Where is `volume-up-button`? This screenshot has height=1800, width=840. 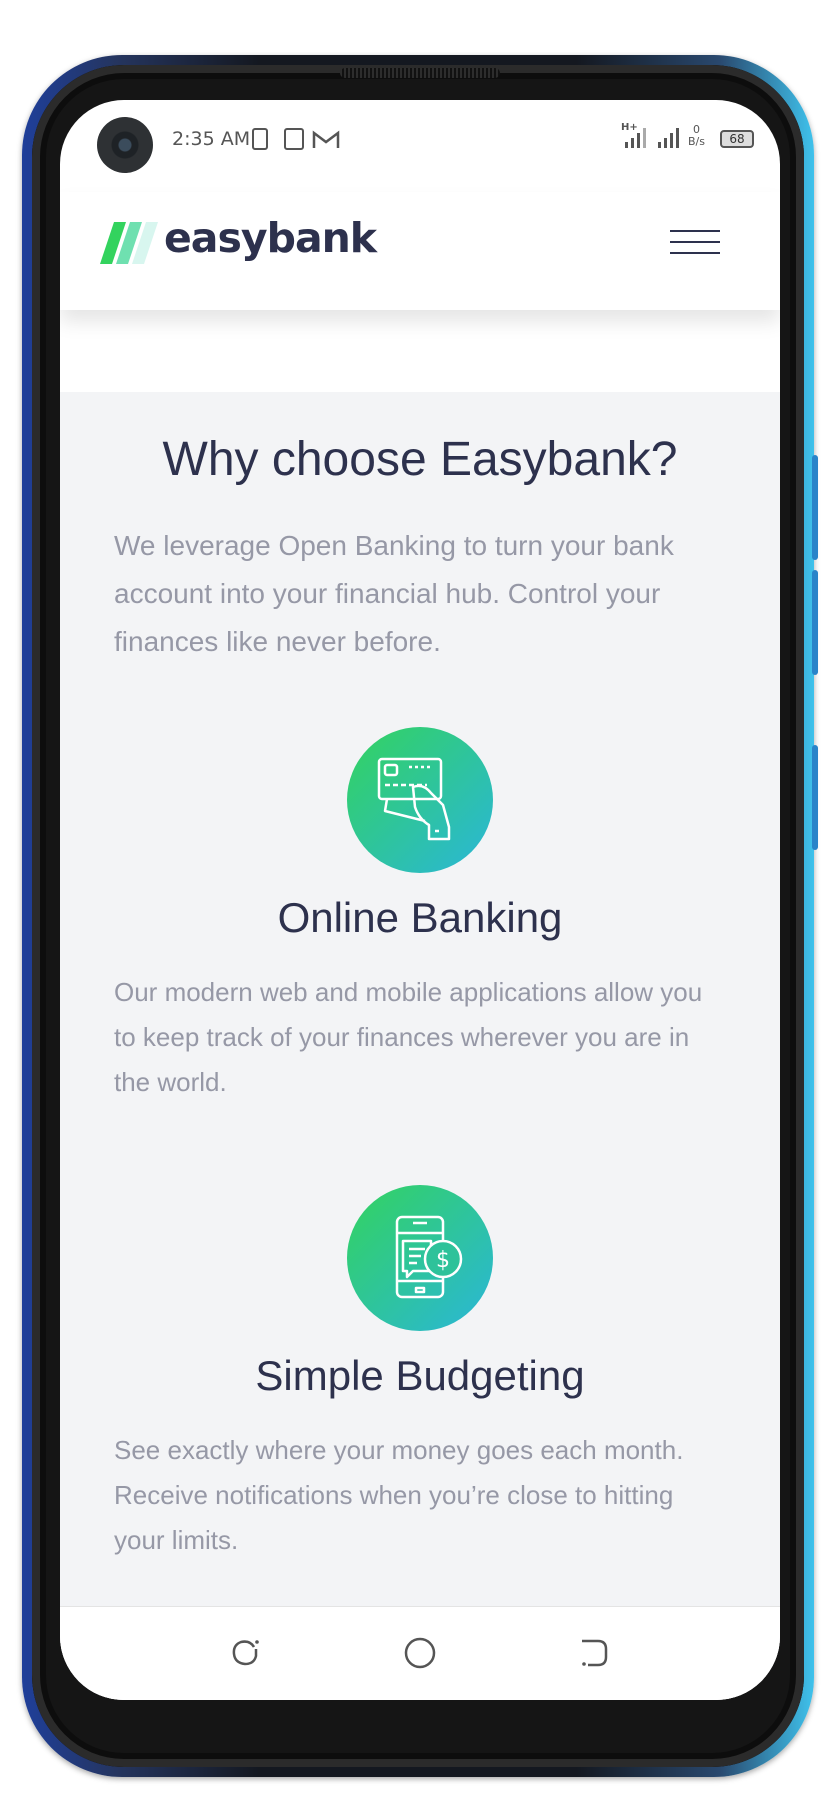
volume-up-button is located at coordinates (815, 507).